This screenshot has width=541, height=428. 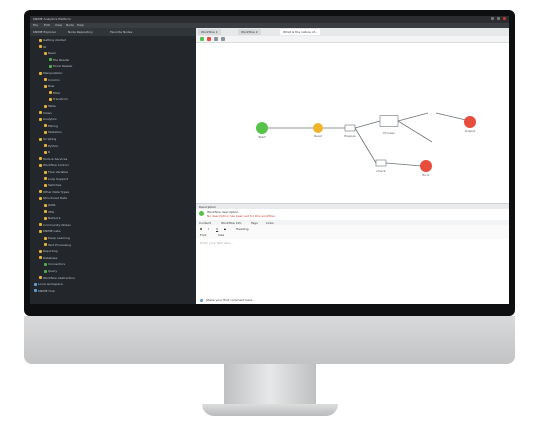 I want to click on tree-item: Other Data Types, so click(x=54, y=192).